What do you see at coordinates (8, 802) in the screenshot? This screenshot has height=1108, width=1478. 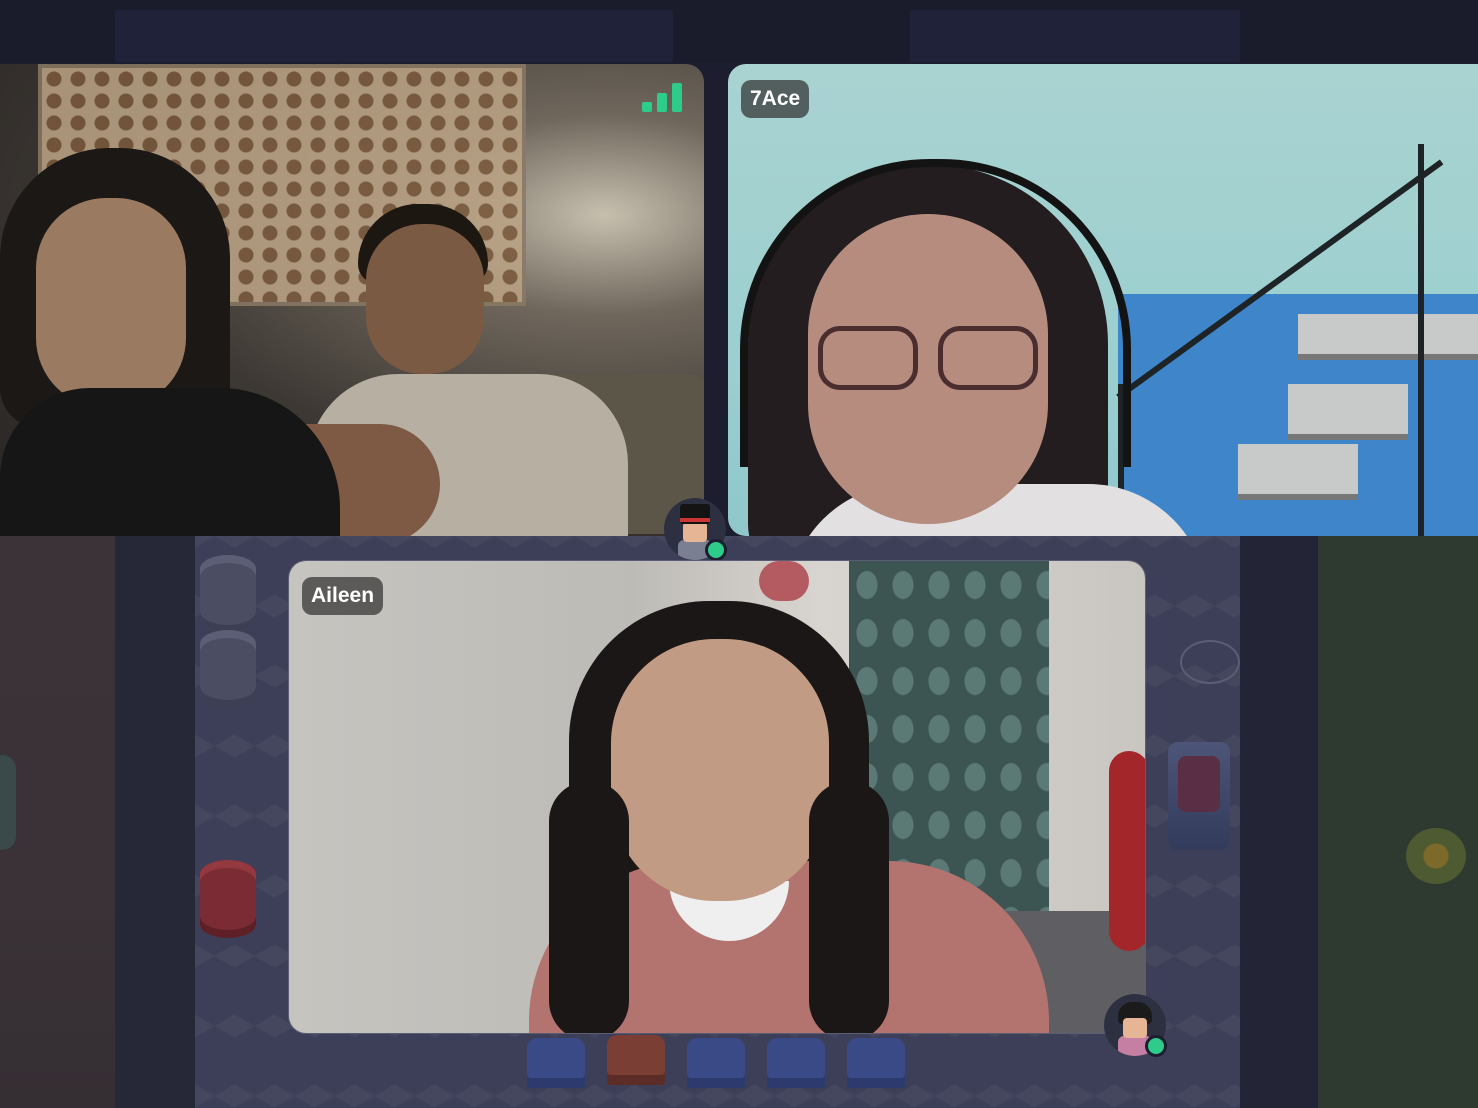 I see `plant-decoration` at bounding box center [8, 802].